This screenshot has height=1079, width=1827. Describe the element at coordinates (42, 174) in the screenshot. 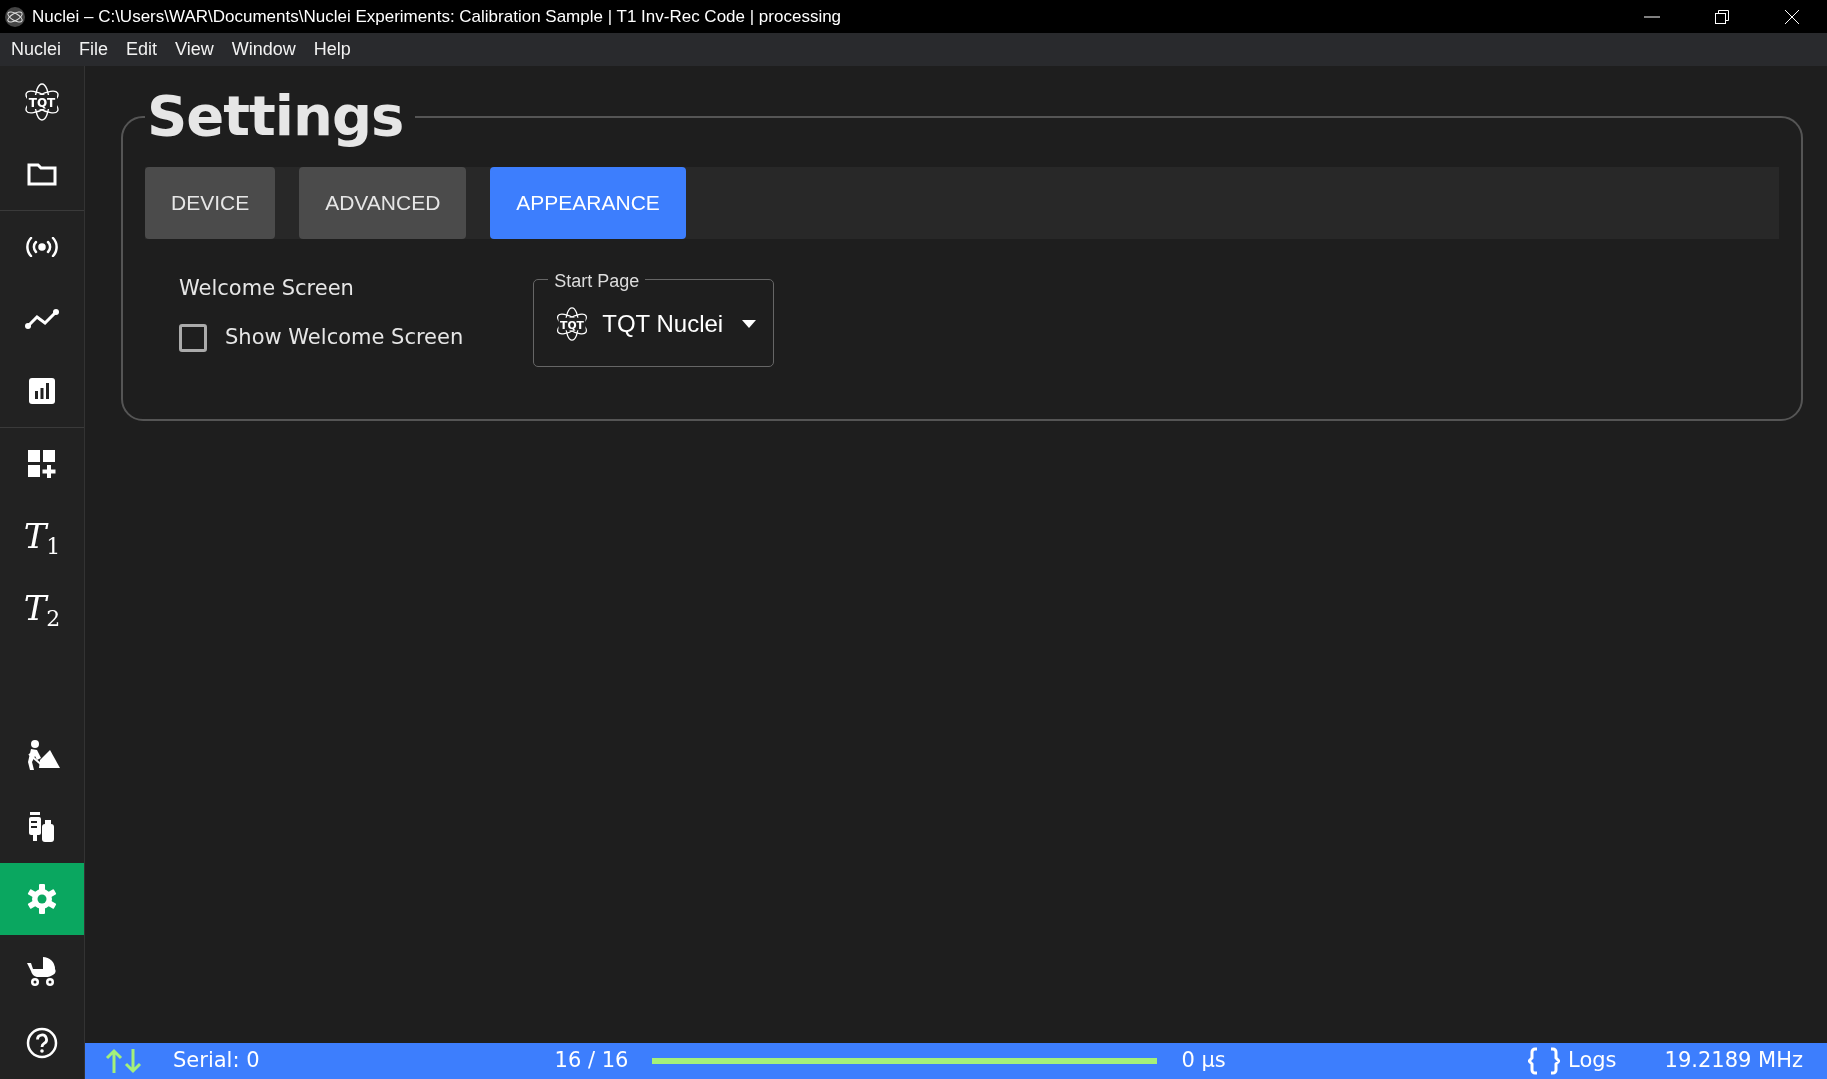

I see `folder-icon` at that location.